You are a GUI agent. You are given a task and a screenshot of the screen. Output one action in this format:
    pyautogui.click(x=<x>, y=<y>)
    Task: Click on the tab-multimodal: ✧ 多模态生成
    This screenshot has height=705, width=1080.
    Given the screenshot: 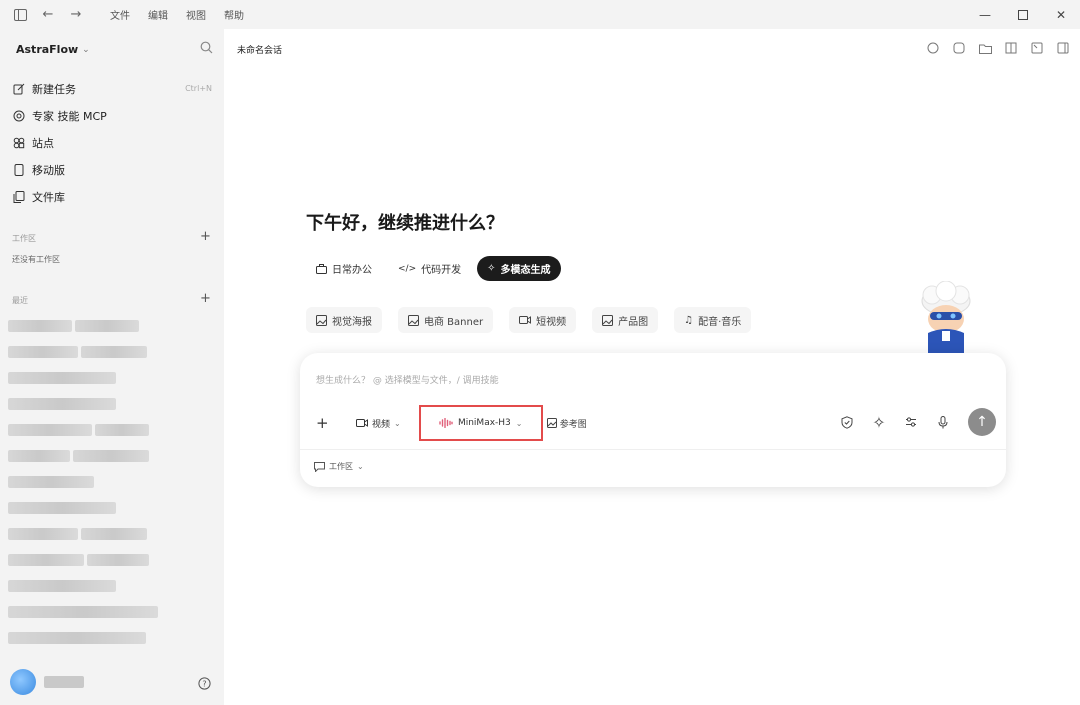 What is the action you would take?
    pyautogui.click(x=519, y=268)
    